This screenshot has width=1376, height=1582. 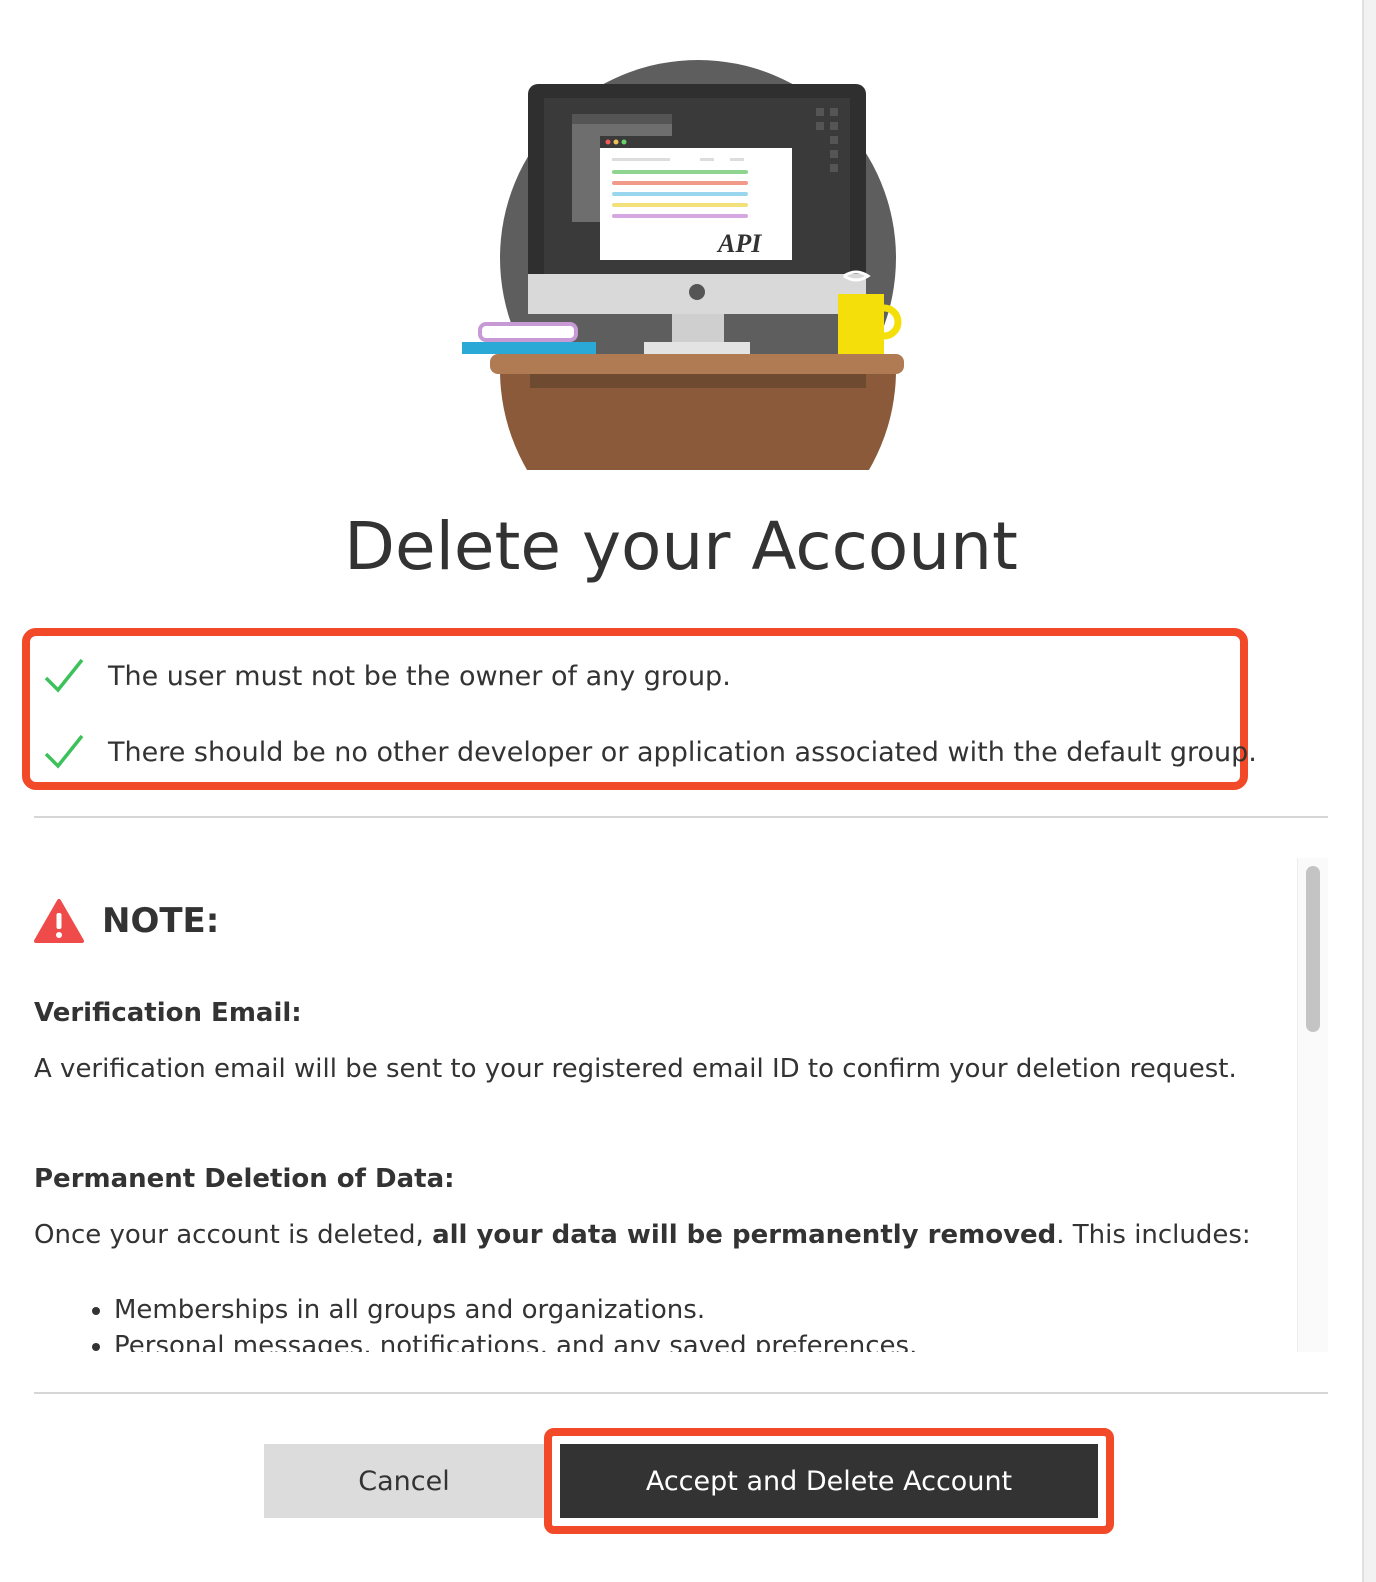 I want to click on api-desk-illustration-icon: API, so click(x=683, y=265).